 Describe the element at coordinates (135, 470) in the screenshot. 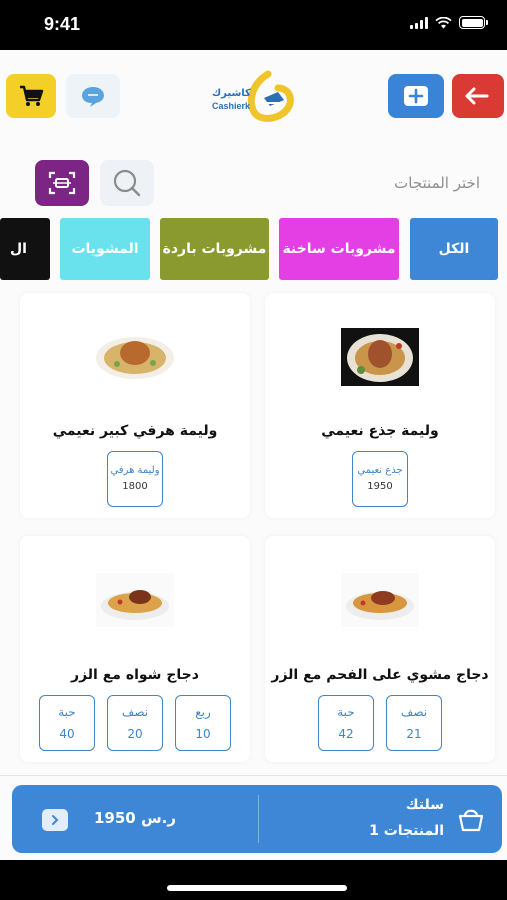

I see `option-name: وليمة هرفي` at that location.